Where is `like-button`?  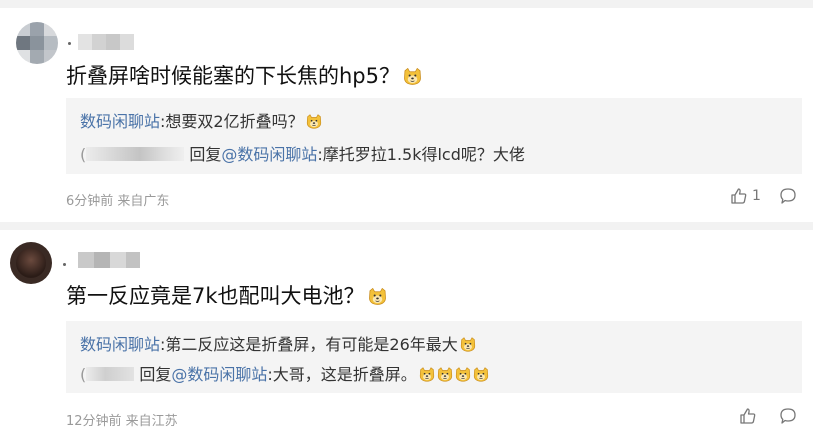 like-button is located at coordinates (750, 416).